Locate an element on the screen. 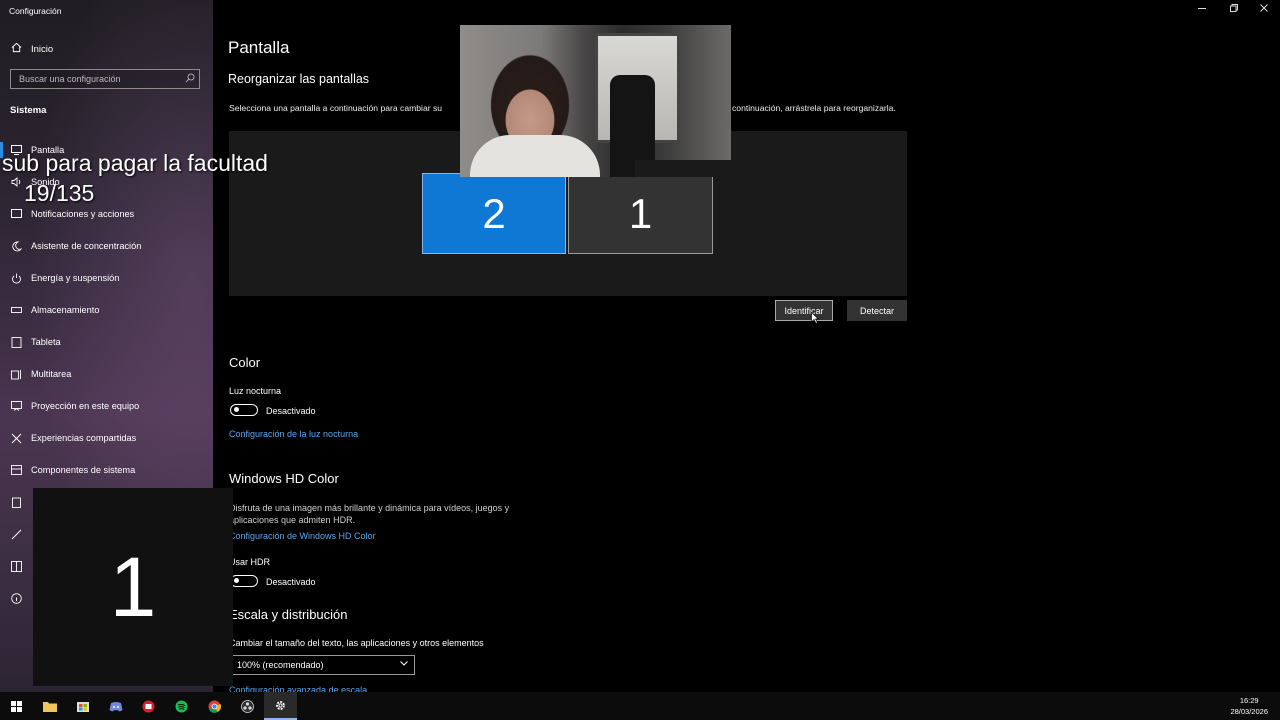 This screenshot has height=720, width=1280. sidebar-item-multitarea: Multitarea is located at coordinates (40, 374).